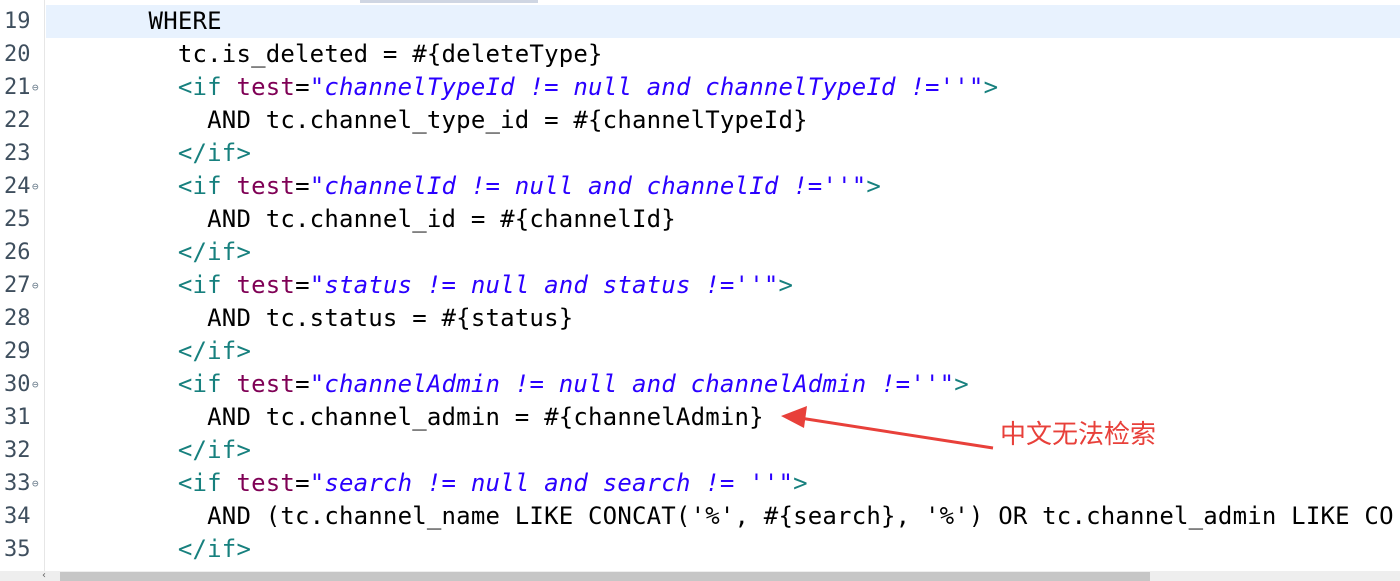  What do you see at coordinates (17, 549) in the screenshot?
I see `line-number: 35` at bounding box center [17, 549].